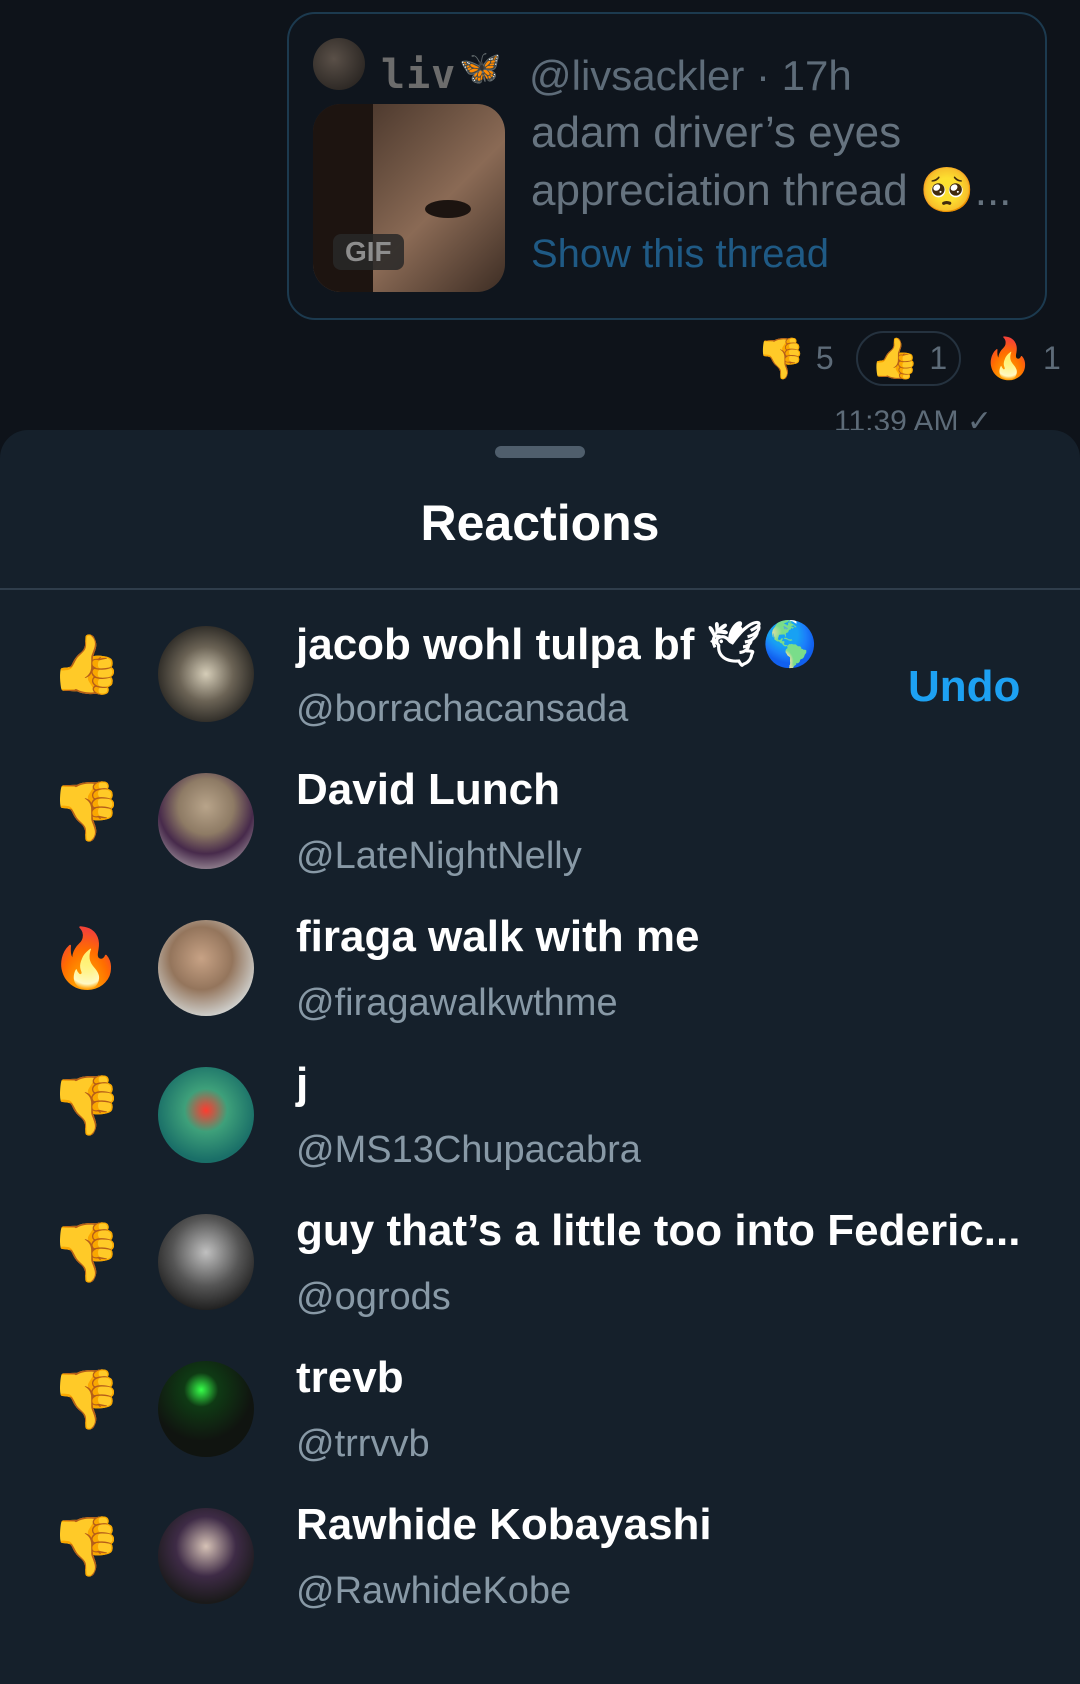 This screenshot has height=1684, width=1080. What do you see at coordinates (540, 452) in the screenshot?
I see `sheet-drag-handle` at bounding box center [540, 452].